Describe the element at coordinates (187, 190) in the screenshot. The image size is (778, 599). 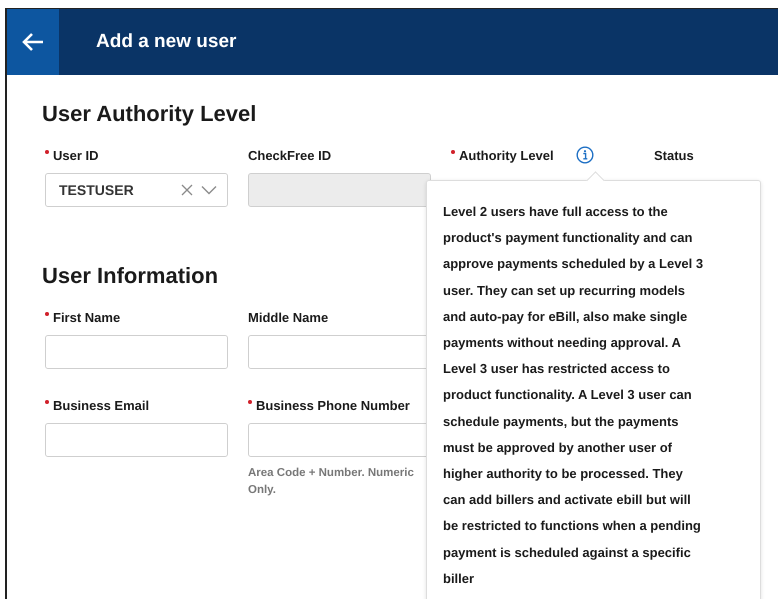
I see `clear-icon` at that location.